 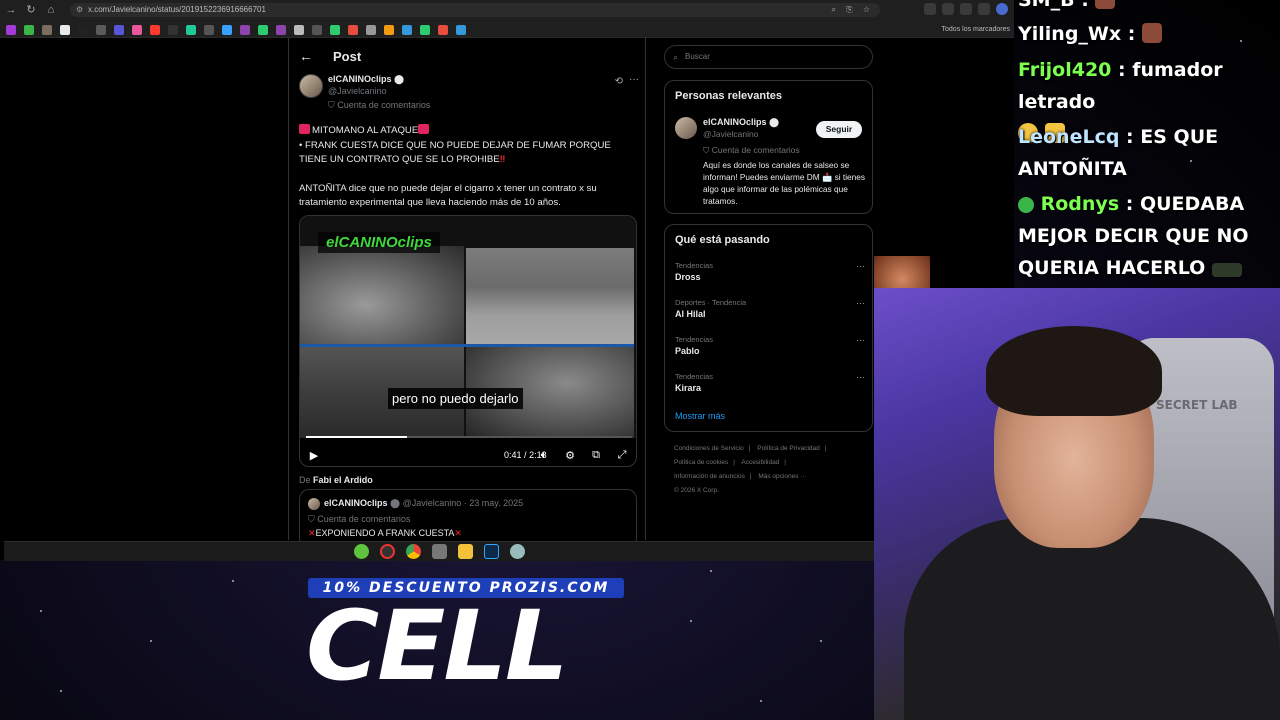 What do you see at coordinates (31, 10) in the screenshot?
I see `reload-icon: ↻` at bounding box center [31, 10].